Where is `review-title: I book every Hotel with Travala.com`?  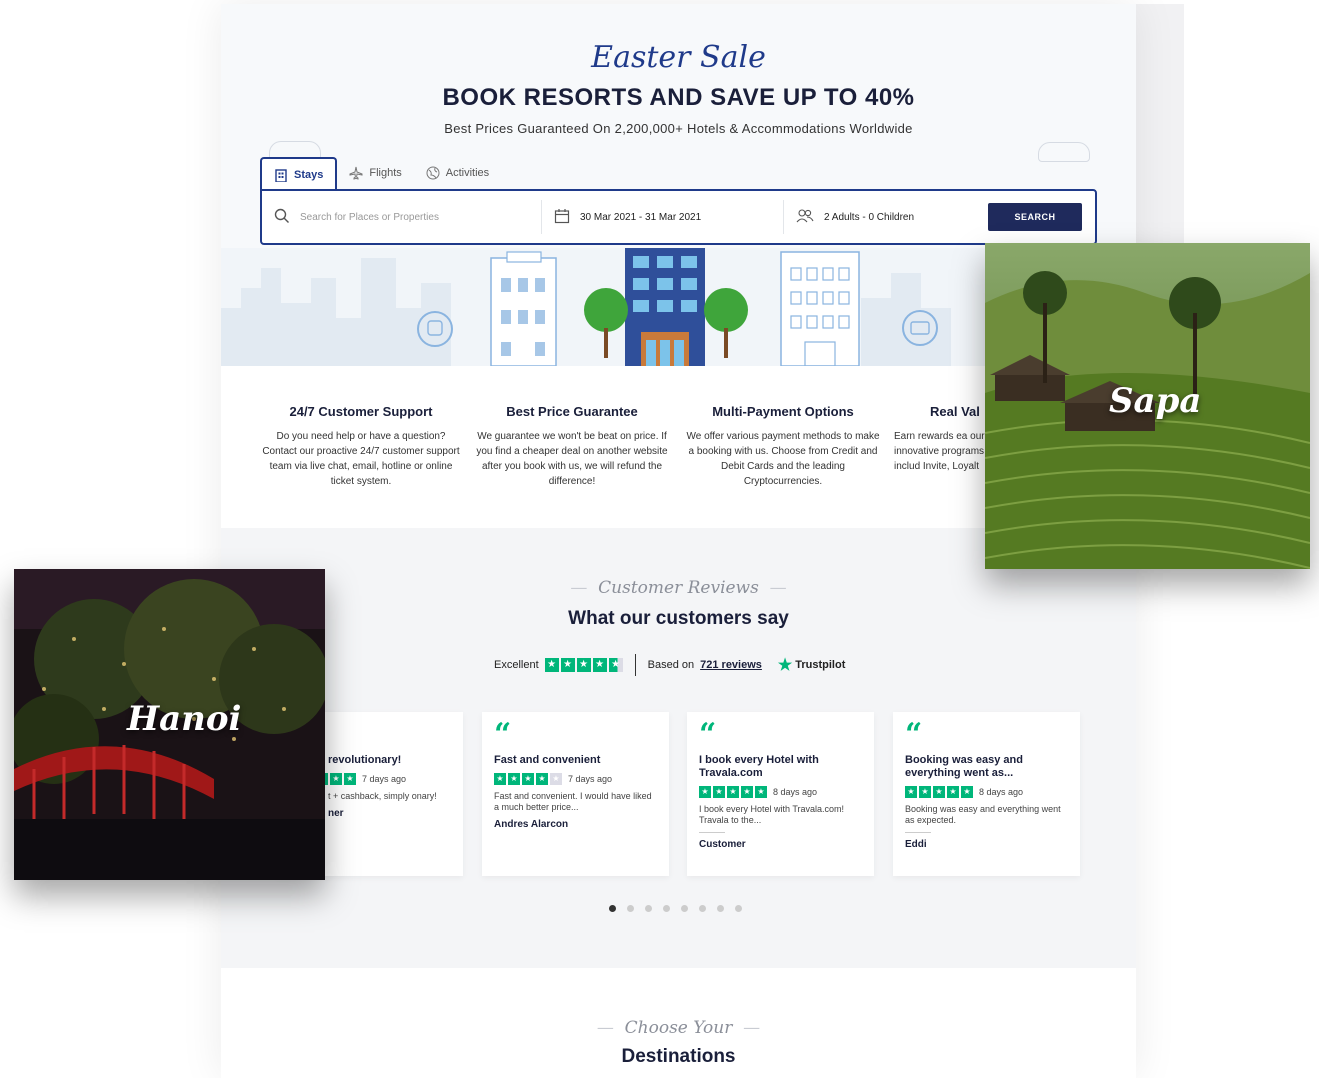
review-title: I book every Hotel with Travala.com is located at coordinates (759, 766).